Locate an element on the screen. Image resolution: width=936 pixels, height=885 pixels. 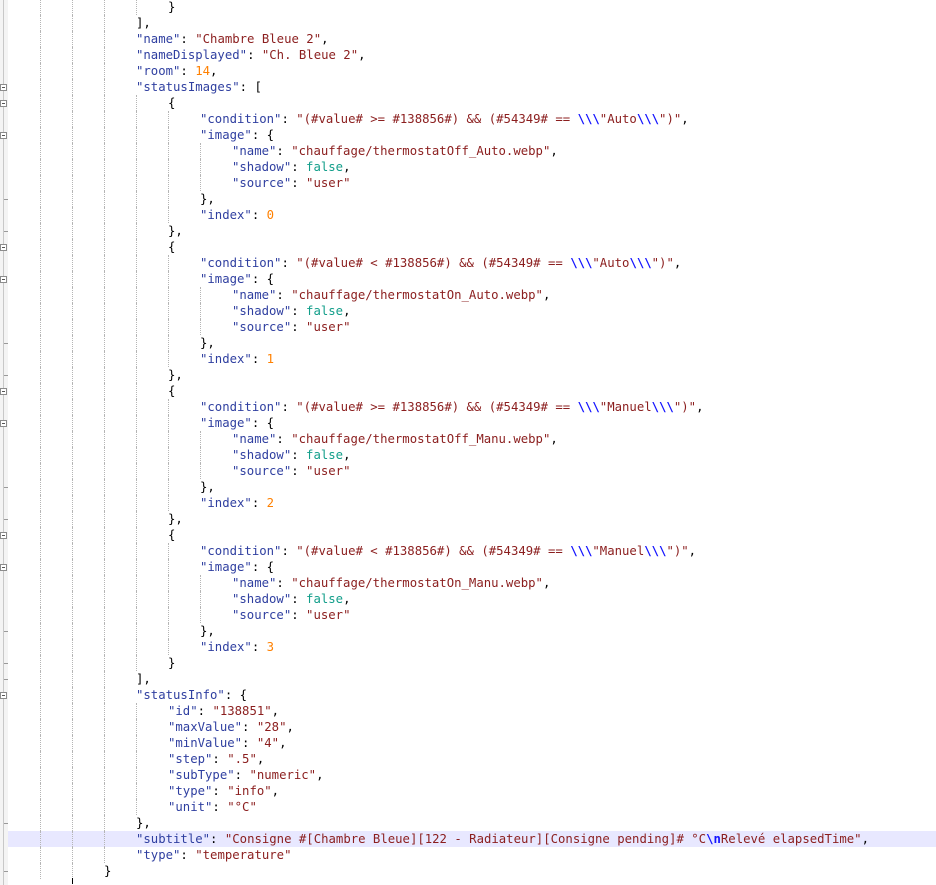
code-line: "room": 14, is located at coordinates (472, 71).